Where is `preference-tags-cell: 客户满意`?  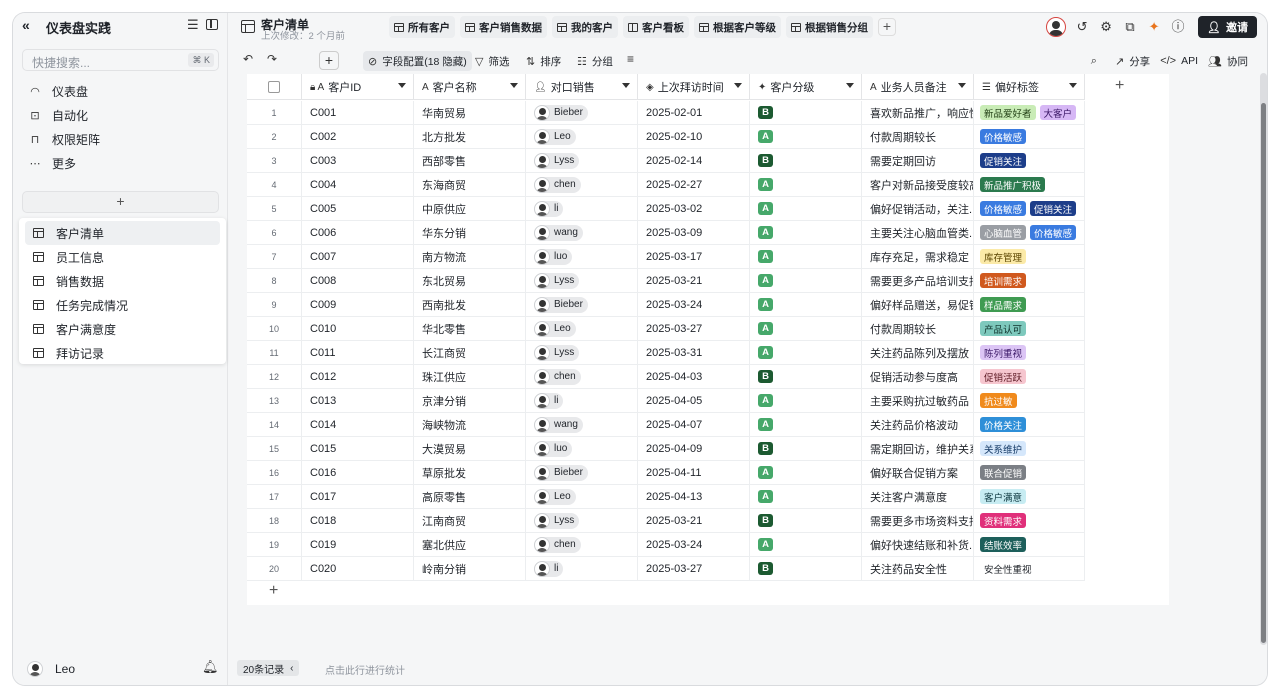 preference-tags-cell: 客户满意 is located at coordinates (1029, 496).